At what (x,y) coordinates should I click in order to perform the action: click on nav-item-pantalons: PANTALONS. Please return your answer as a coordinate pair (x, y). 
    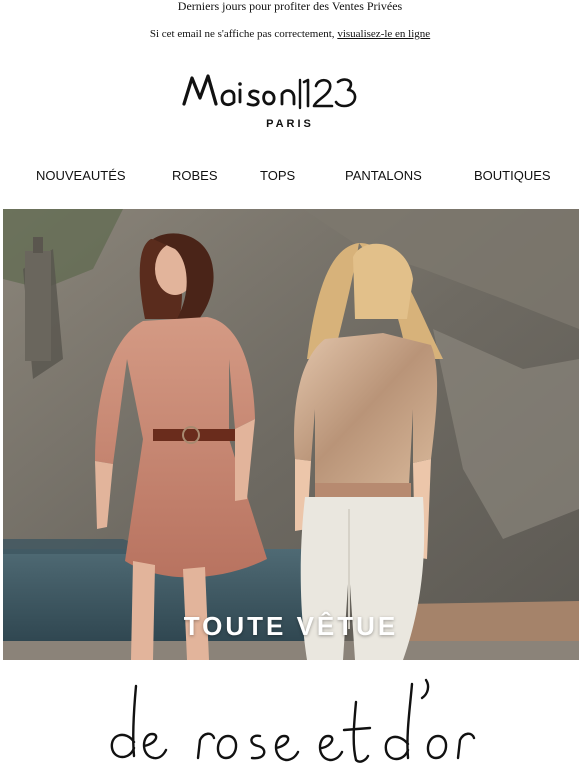
    Looking at the image, I should click on (383, 175).